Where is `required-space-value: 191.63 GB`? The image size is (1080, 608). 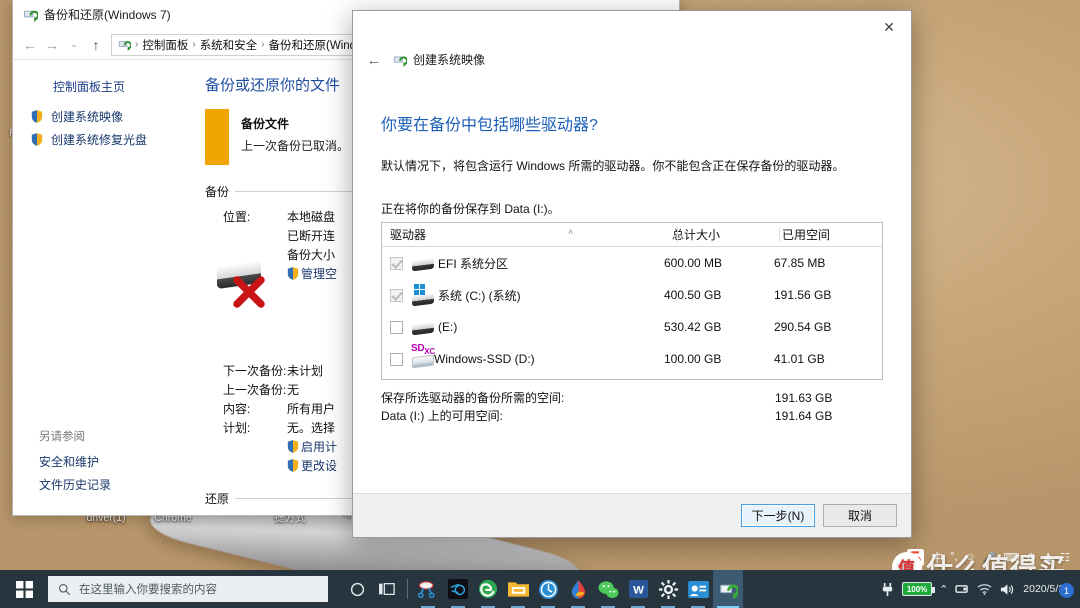 required-space-value: 191.63 GB is located at coordinates (804, 398).